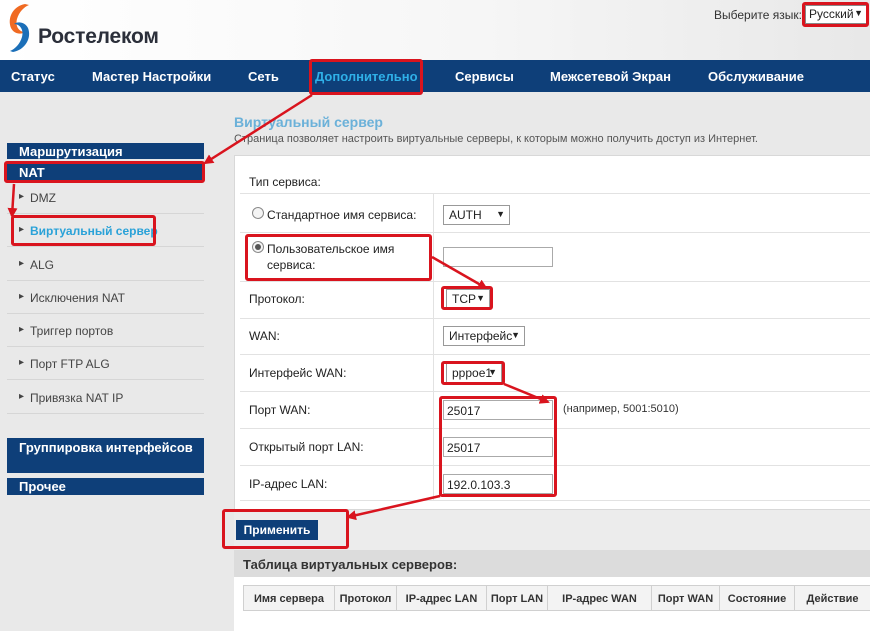  Describe the element at coordinates (105, 198) in the screenshot. I see `sidebar-item-dmz: ▸ DMZ` at that location.